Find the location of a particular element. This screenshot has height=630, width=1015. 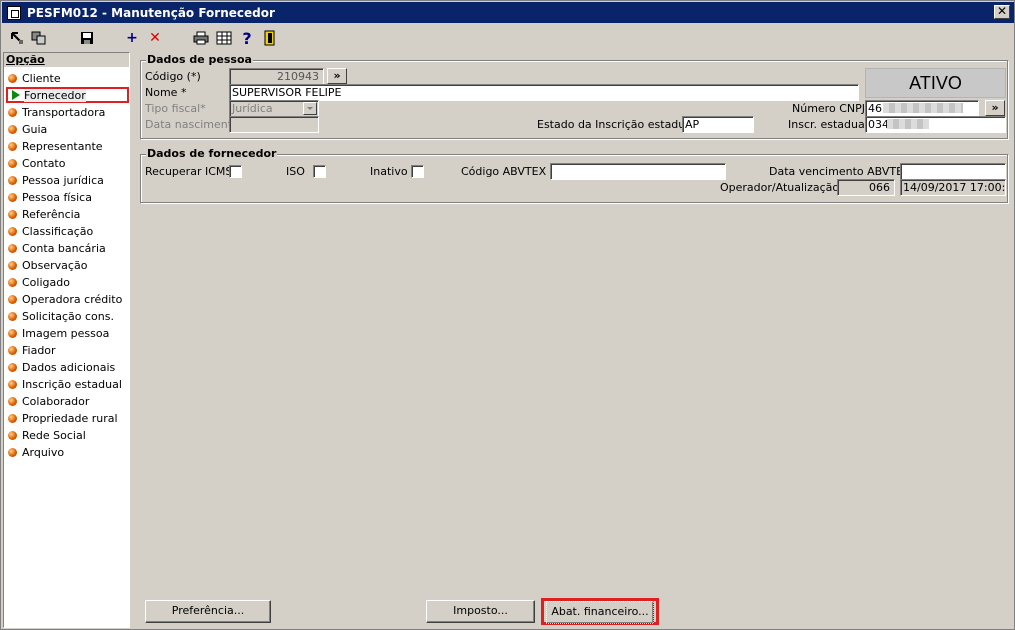

sidebar-item-label: Guia is located at coordinates (35, 129).